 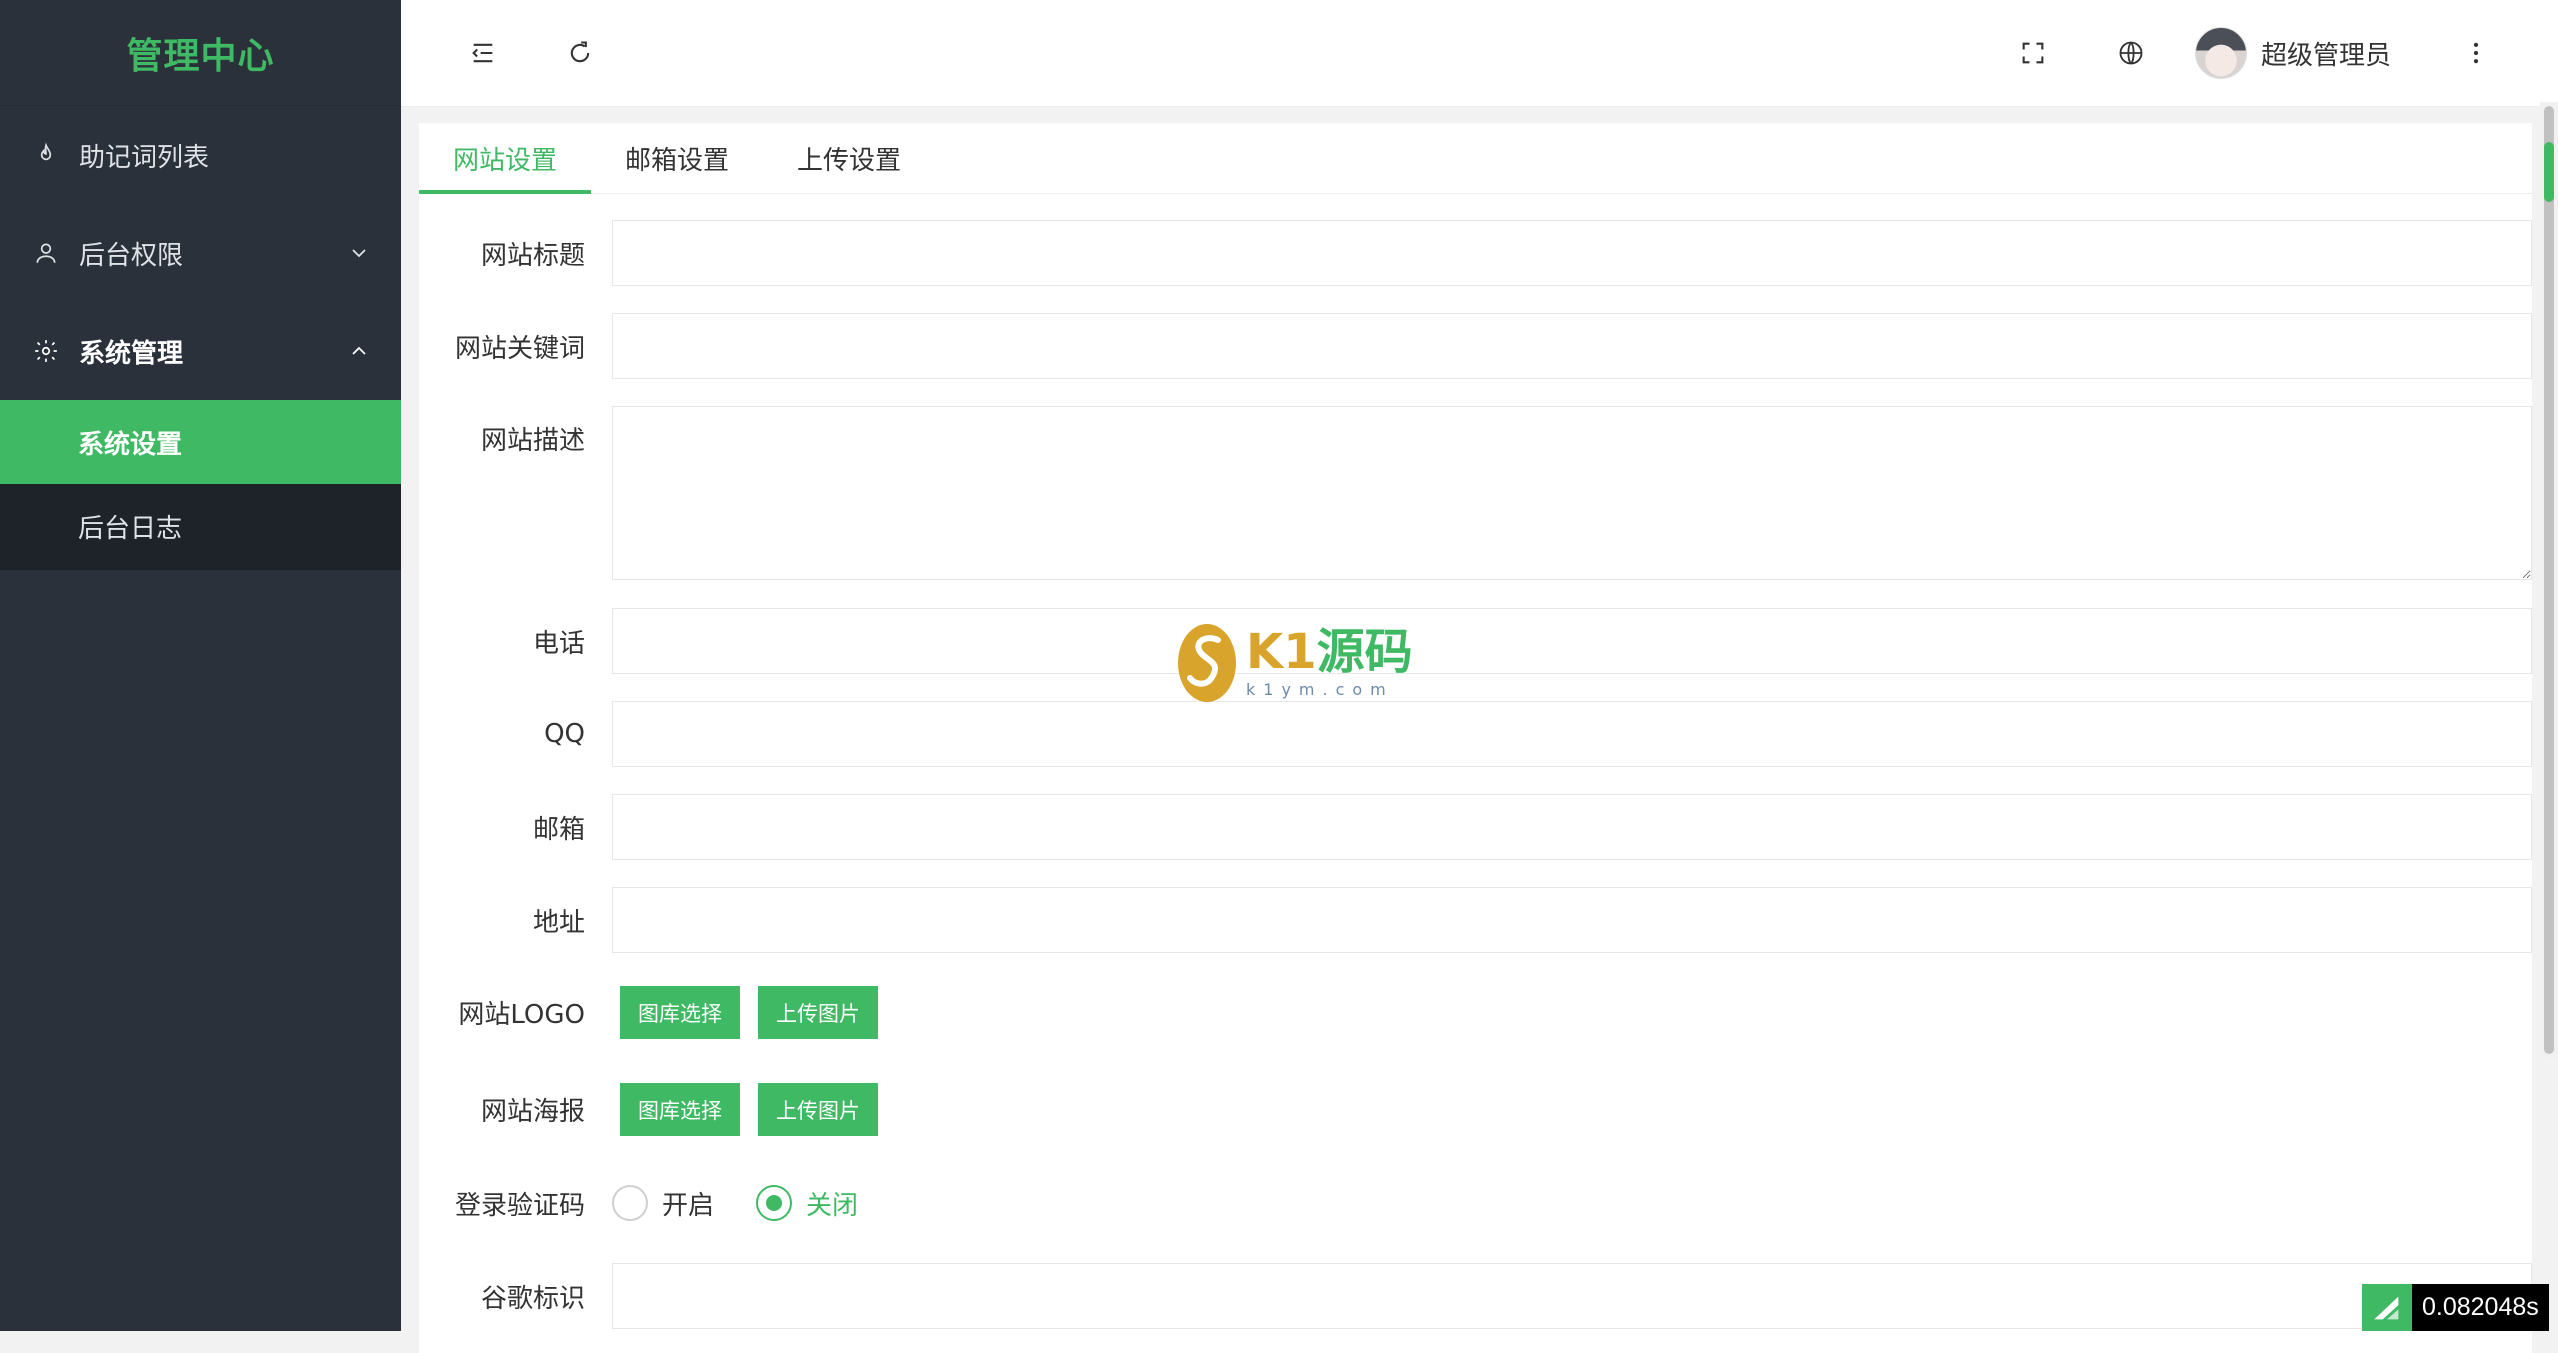 What do you see at coordinates (1572, 253) in the screenshot?
I see `site-title-input` at bounding box center [1572, 253].